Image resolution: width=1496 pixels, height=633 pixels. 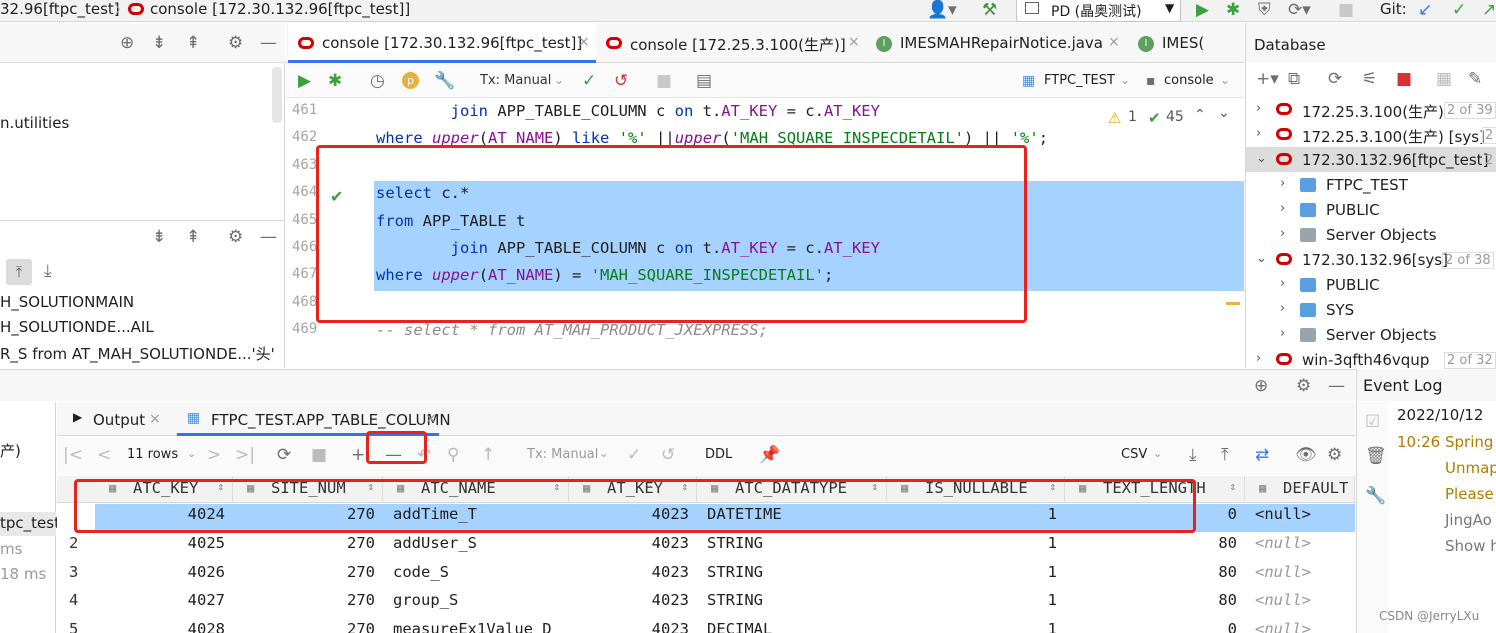 What do you see at coordinates (73, 572) in the screenshot?
I see `row-number: 3` at bounding box center [73, 572].